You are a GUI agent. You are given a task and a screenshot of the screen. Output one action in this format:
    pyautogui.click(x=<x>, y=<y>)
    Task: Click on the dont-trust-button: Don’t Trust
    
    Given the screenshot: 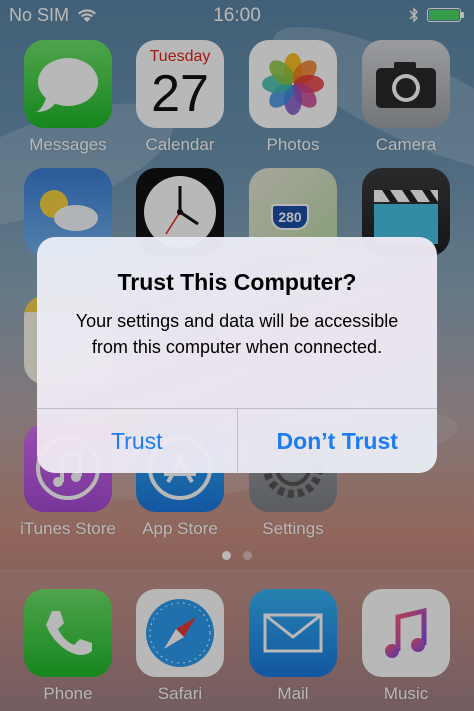 What is the action you would take?
    pyautogui.click(x=337, y=441)
    